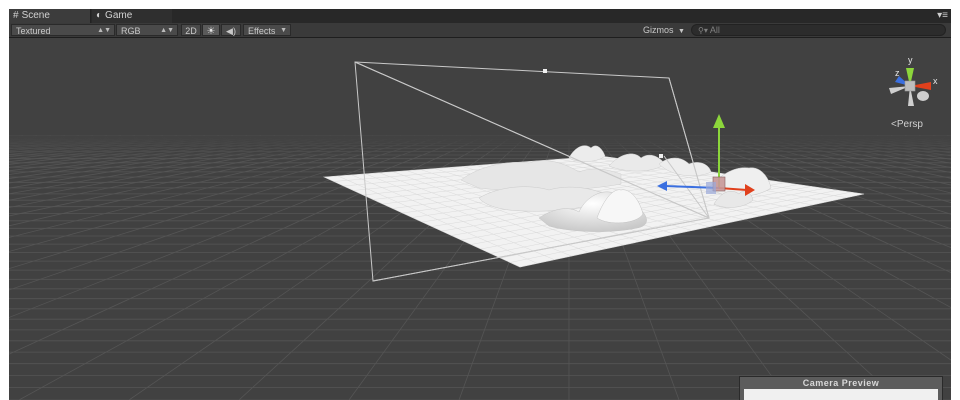 This screenshot has height=400, width=960. I want to click on lighting-toggle: ☀, so click(211, 30).